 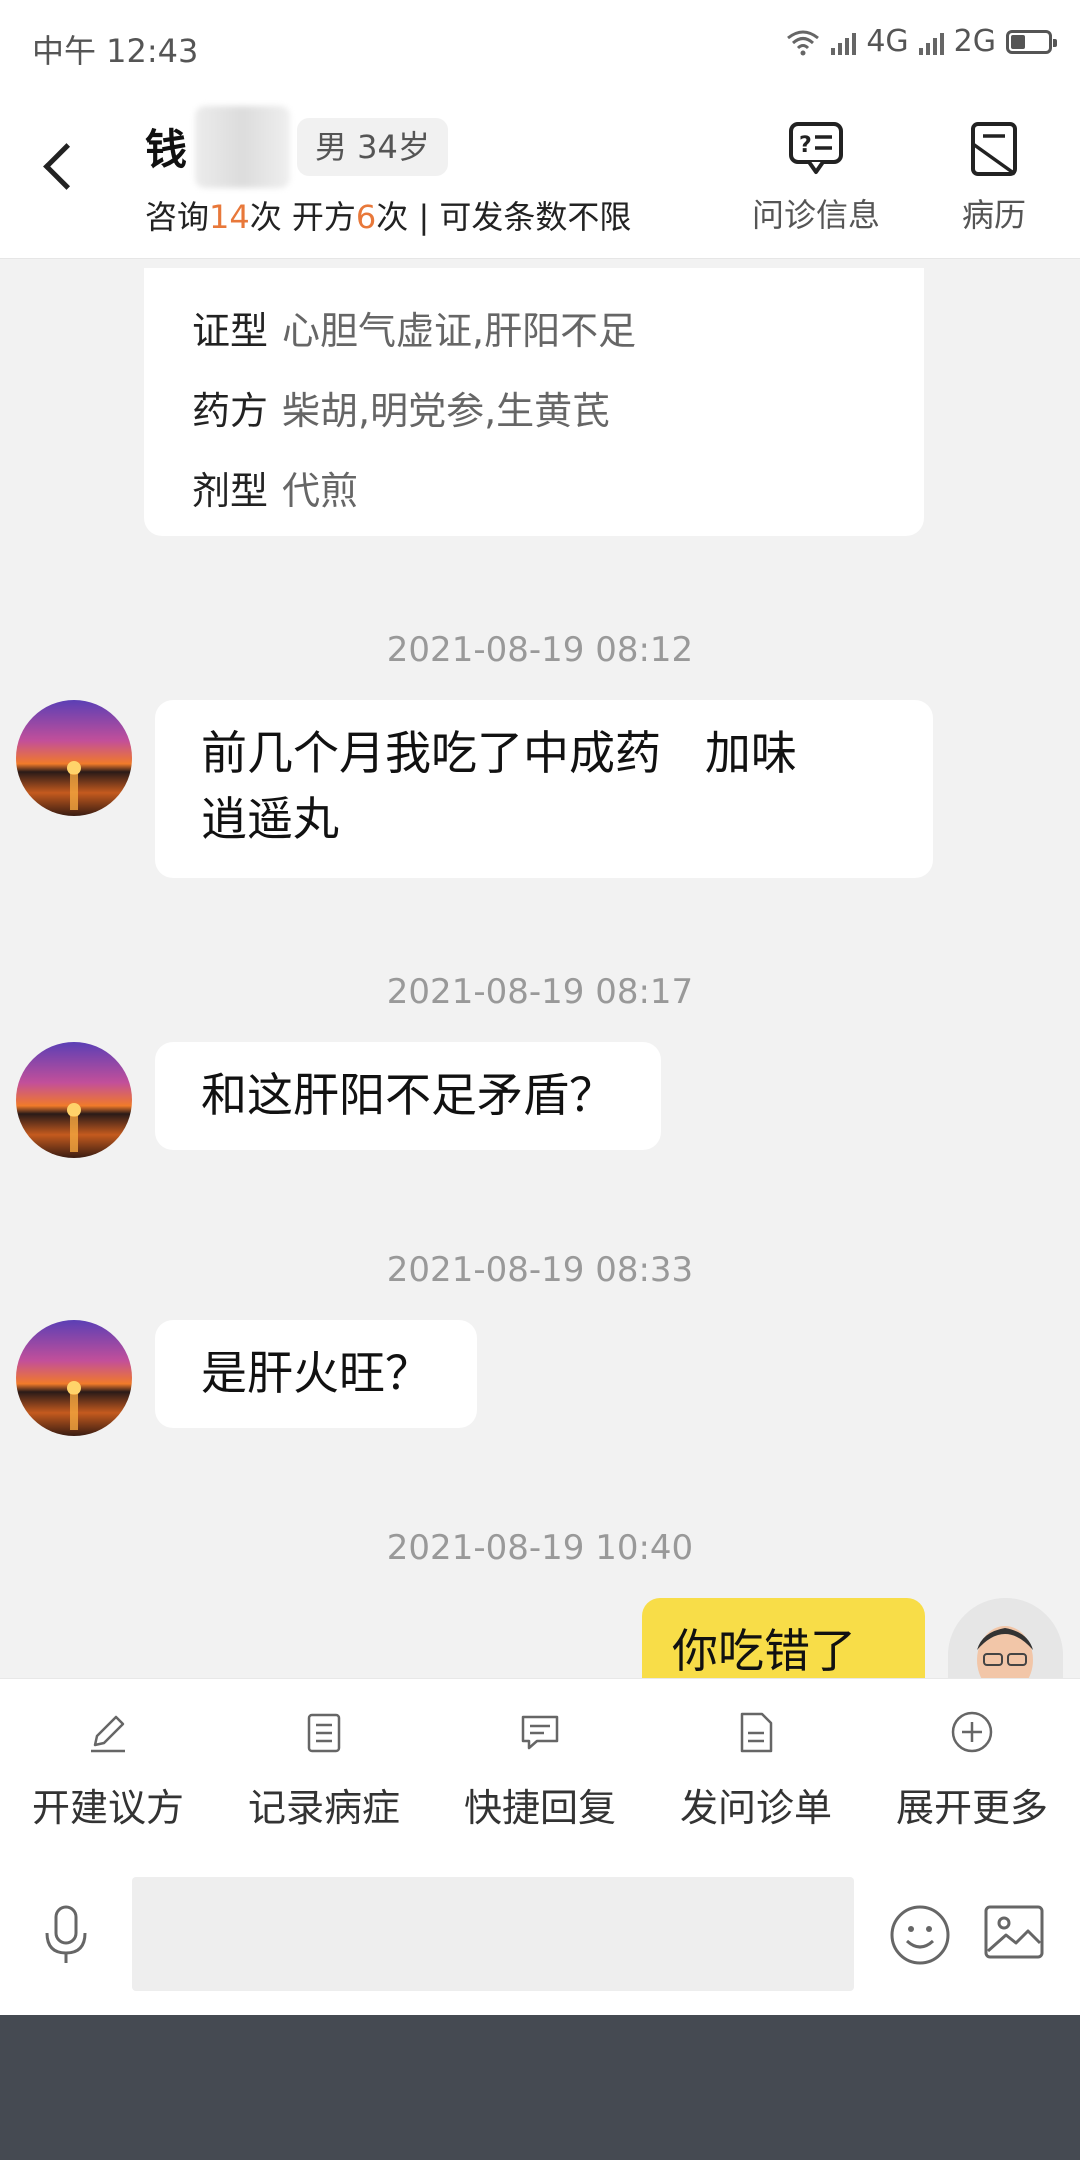 I want to click on advice-prescription-button: 开建议方, so click(x=108, y=1770).